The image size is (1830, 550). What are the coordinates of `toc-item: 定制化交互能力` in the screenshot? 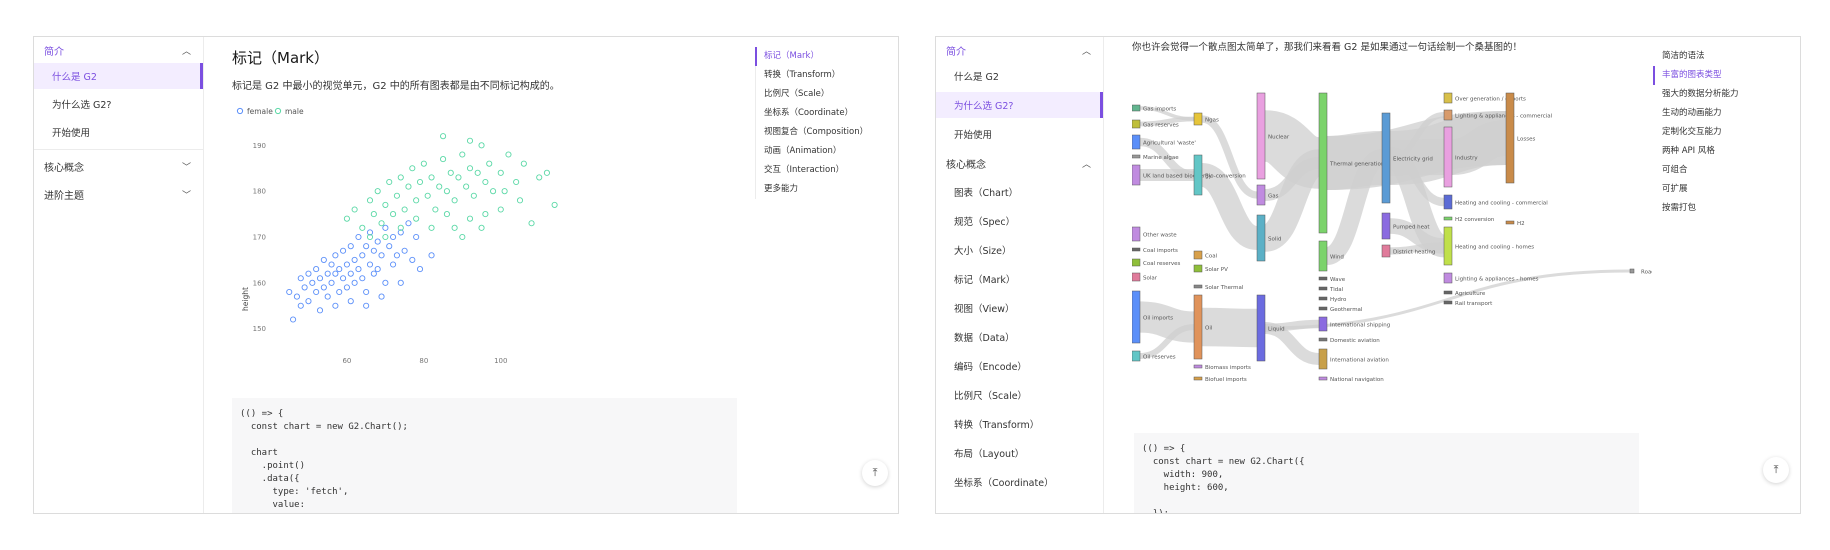 It's located at (1696, 132).